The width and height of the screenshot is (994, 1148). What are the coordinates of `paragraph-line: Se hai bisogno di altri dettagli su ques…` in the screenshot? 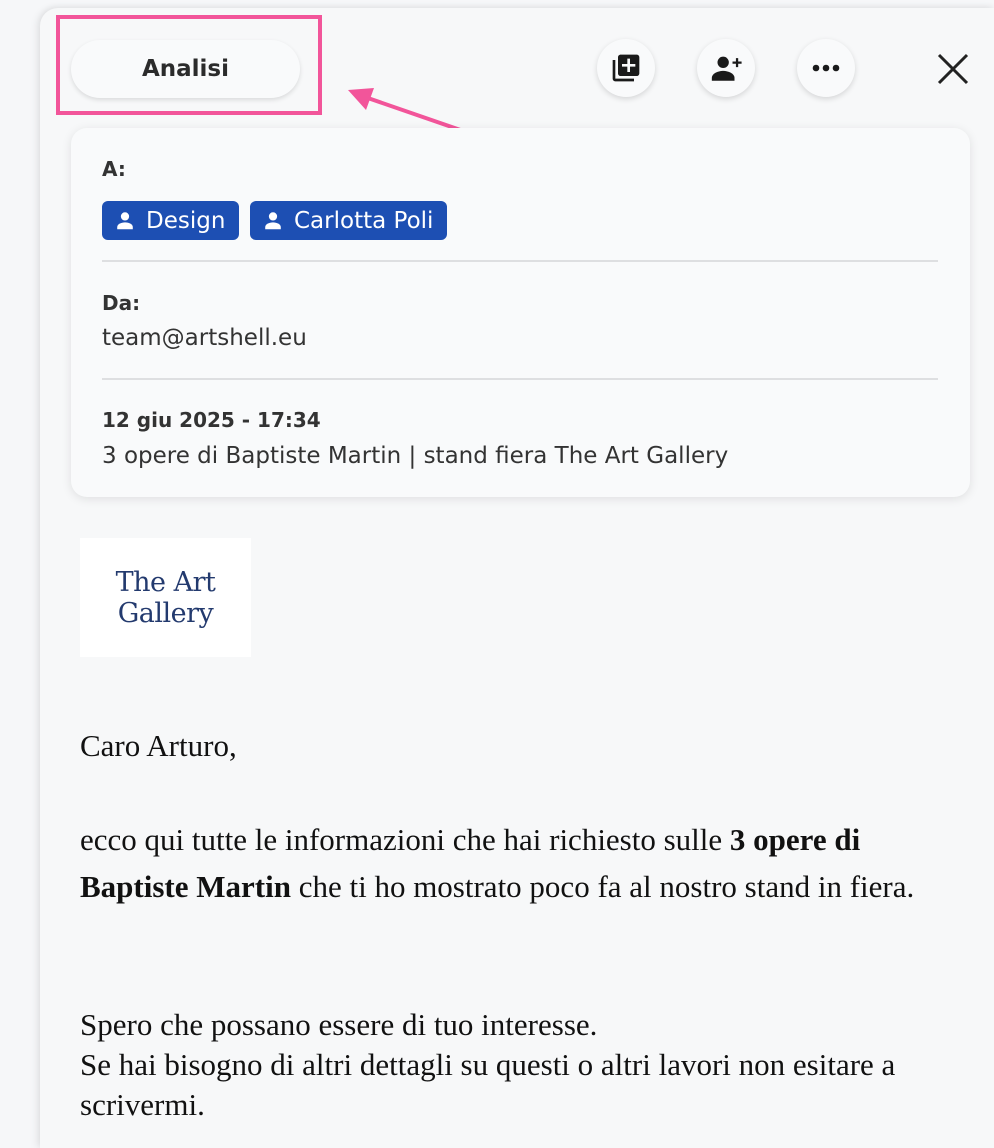 It's located at (488, 1084).